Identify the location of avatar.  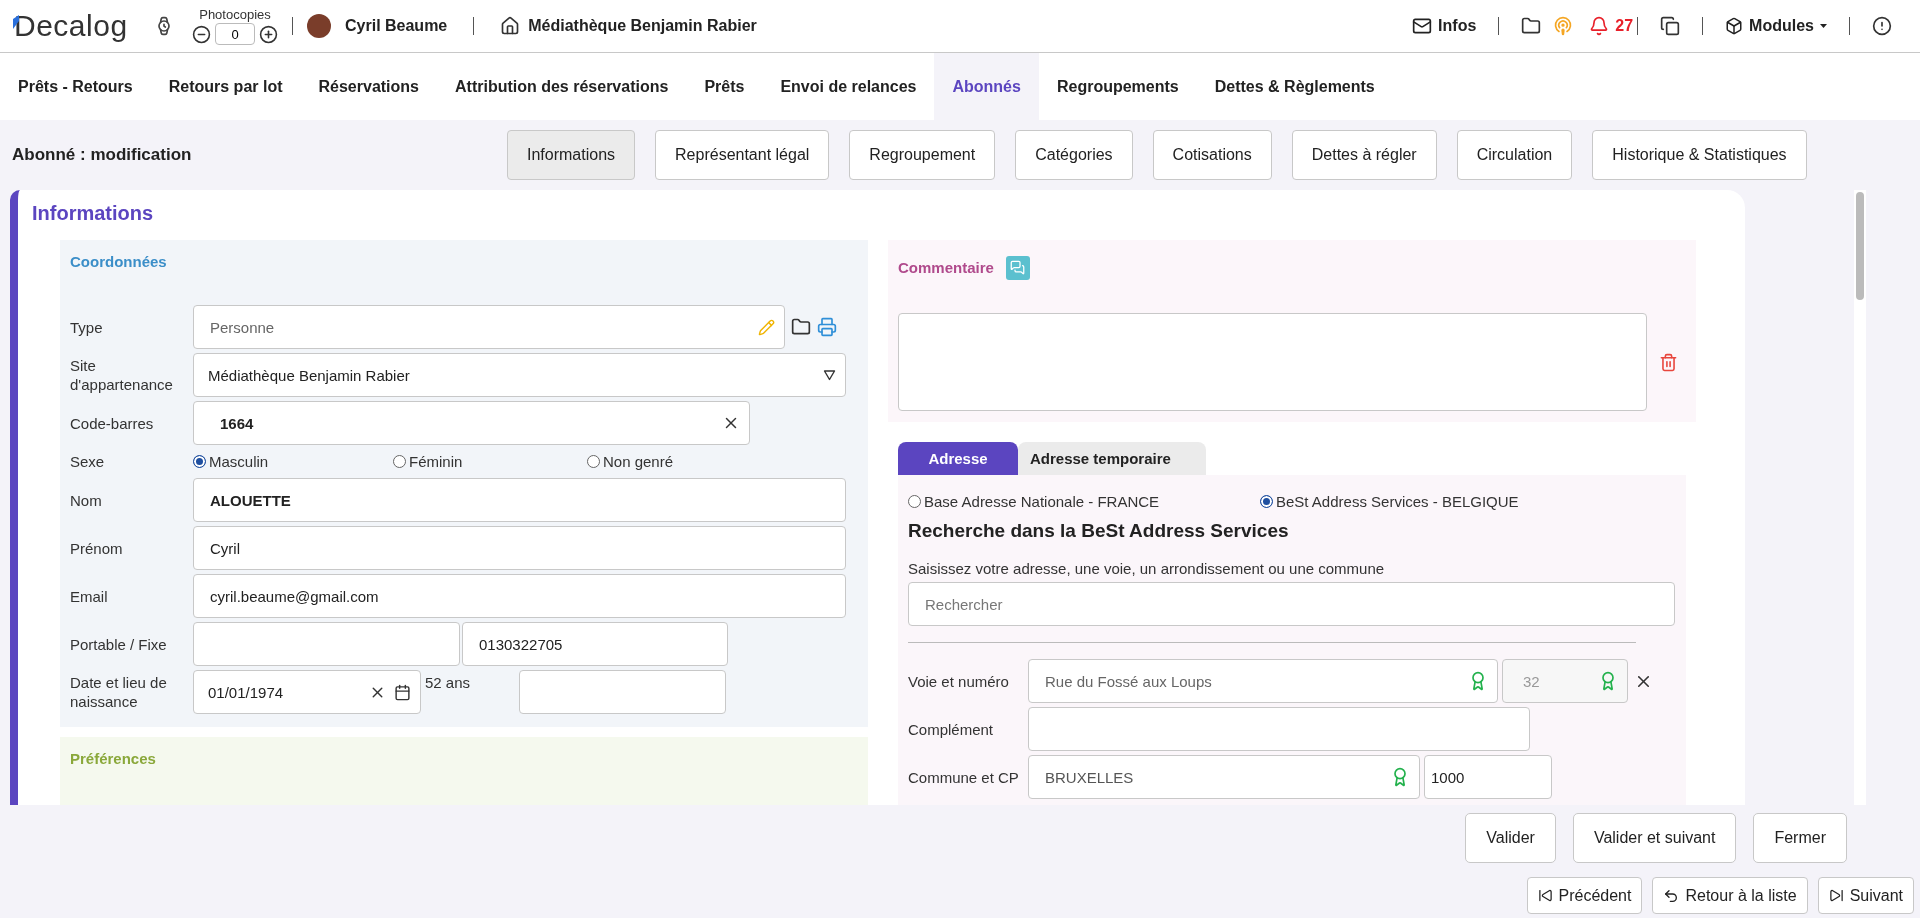
(319, 26).